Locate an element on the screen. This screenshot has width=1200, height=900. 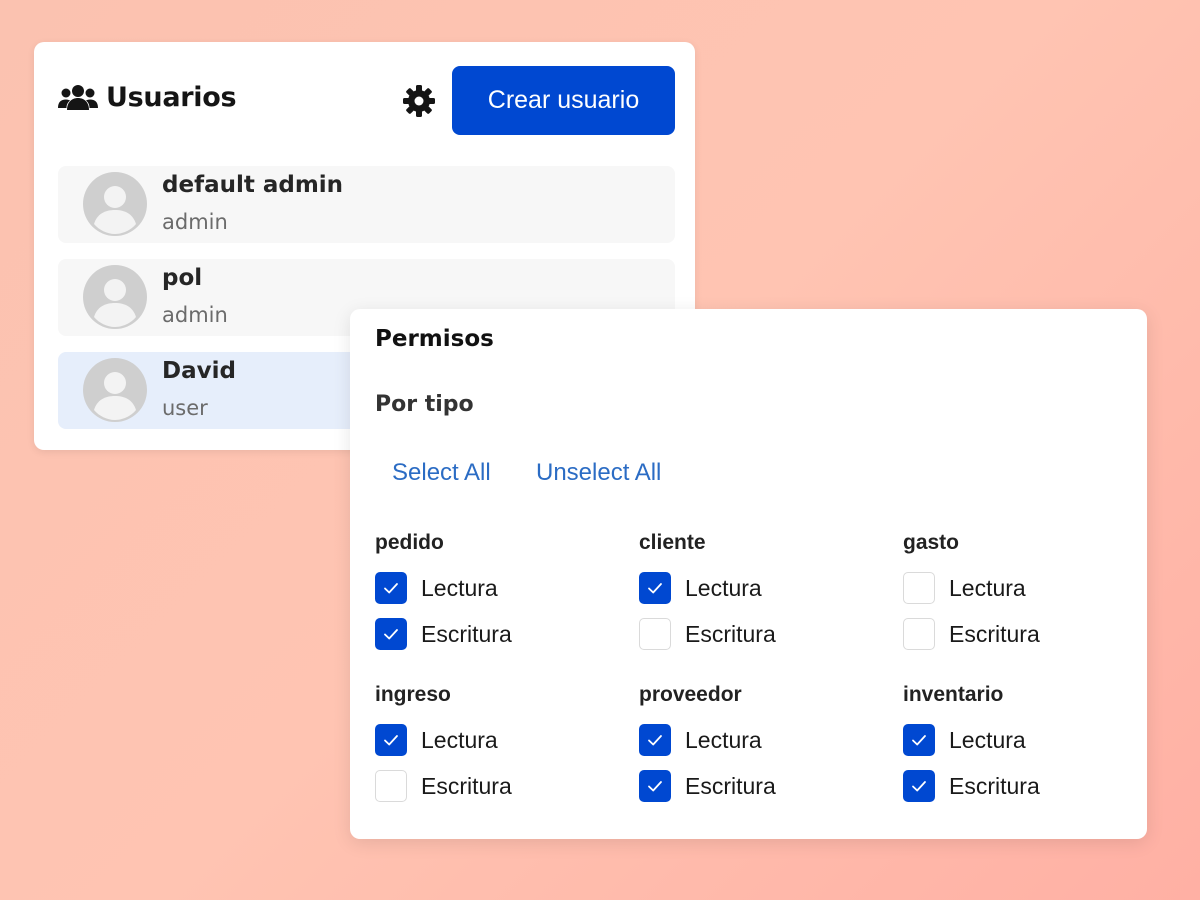
users-icon is located at coordinates (78, 97).